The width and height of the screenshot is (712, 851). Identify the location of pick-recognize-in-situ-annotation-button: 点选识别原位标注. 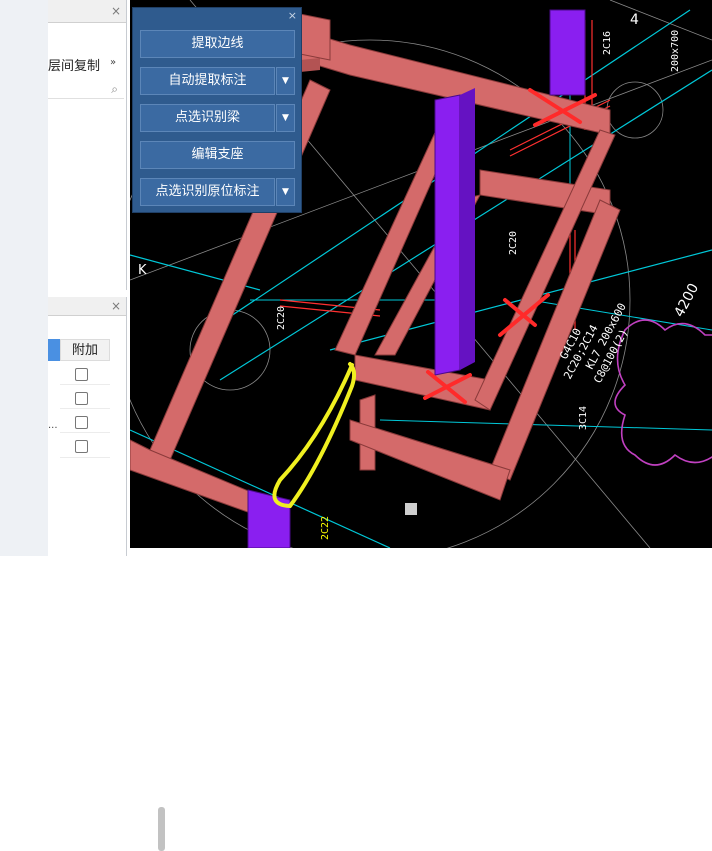
(207, 192).